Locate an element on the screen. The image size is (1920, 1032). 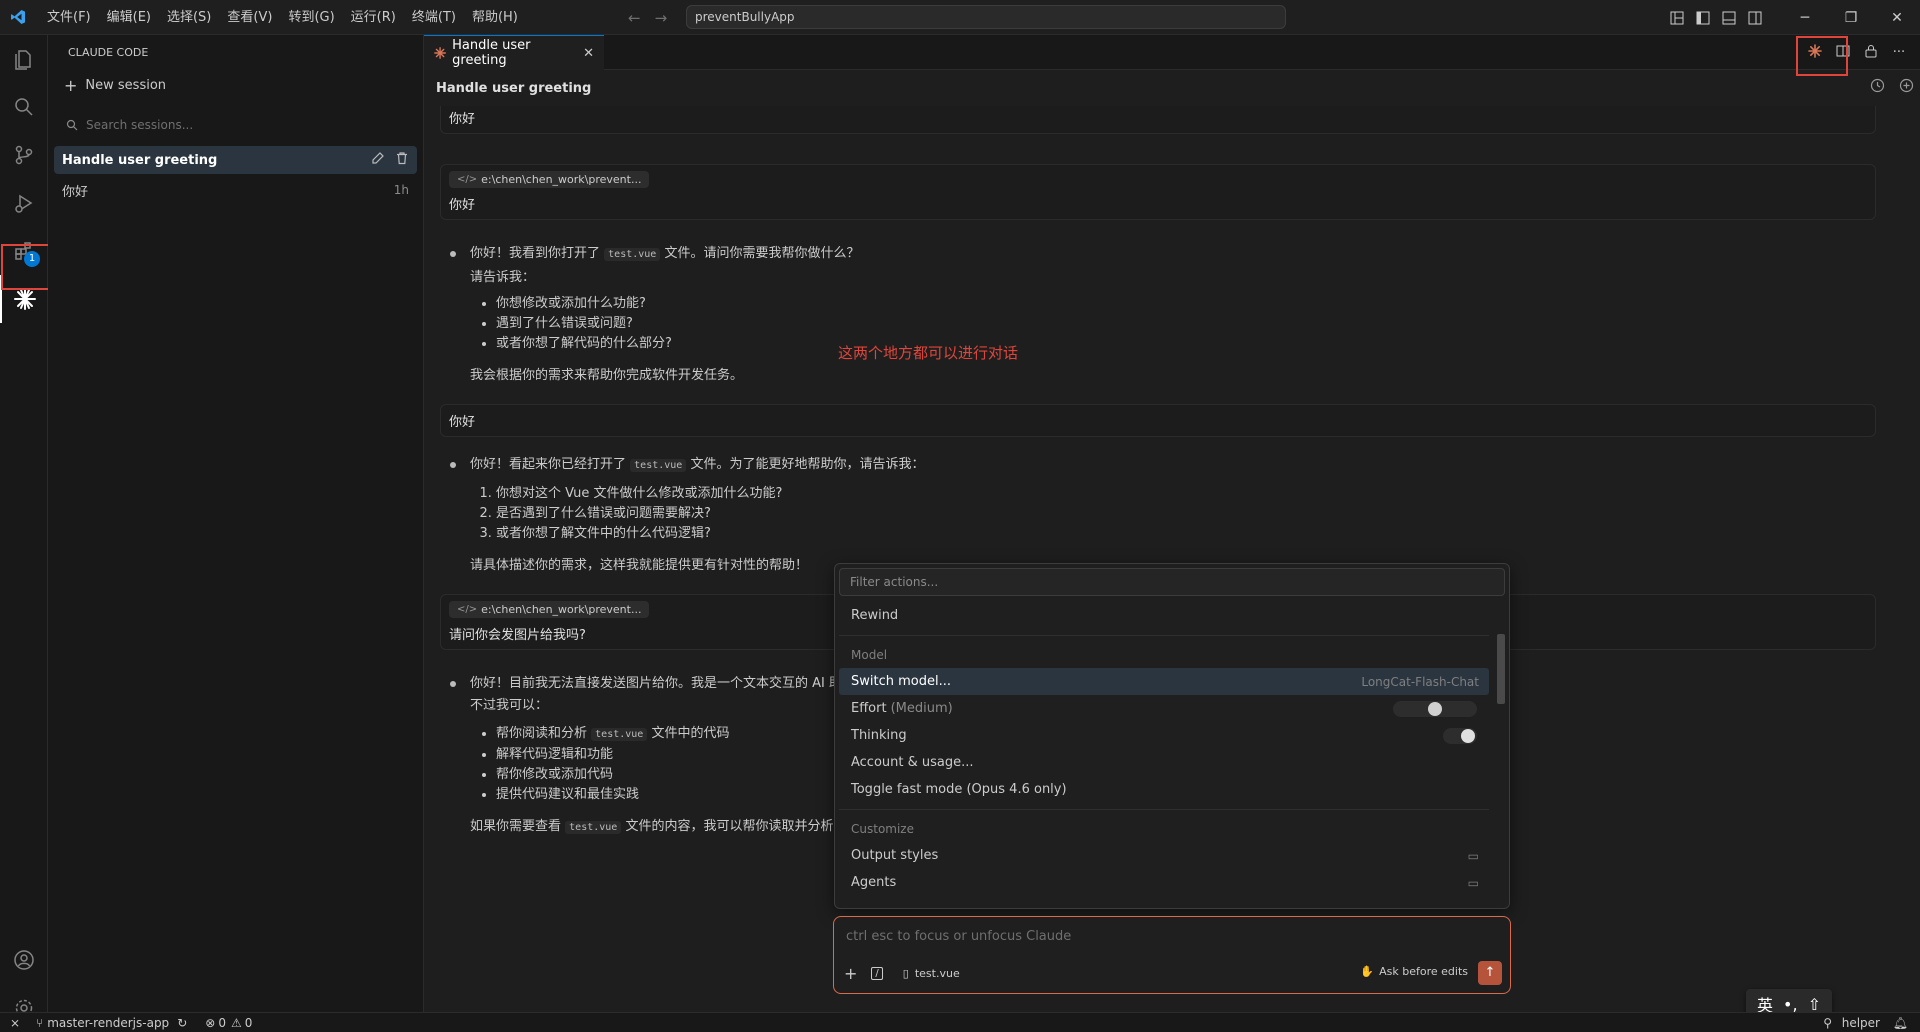
tab-close-icon: ✕ is located at coordinates (588, 53).